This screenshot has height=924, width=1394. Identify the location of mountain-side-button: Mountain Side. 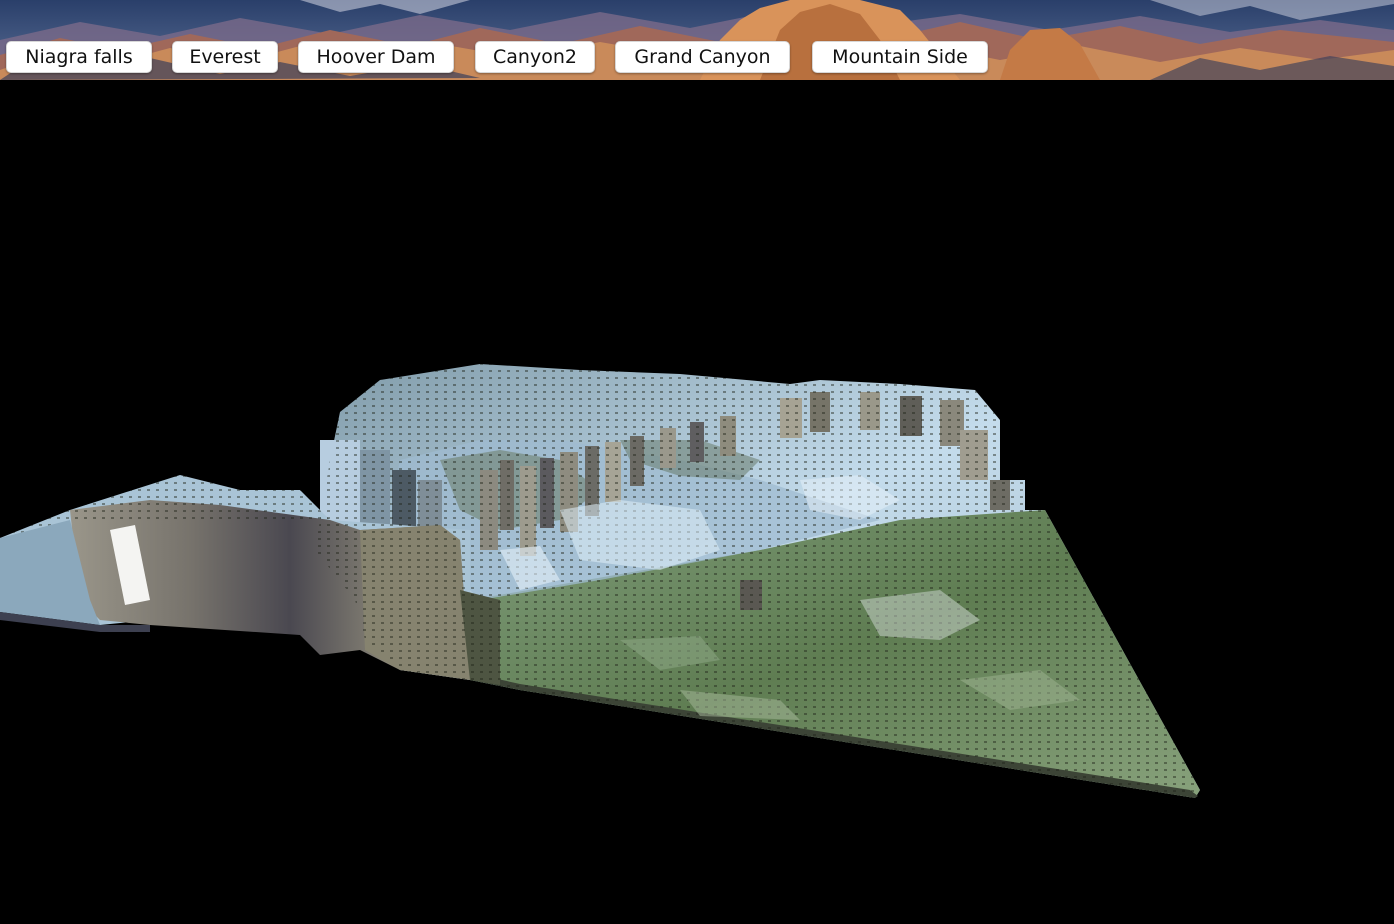
(900, 57).